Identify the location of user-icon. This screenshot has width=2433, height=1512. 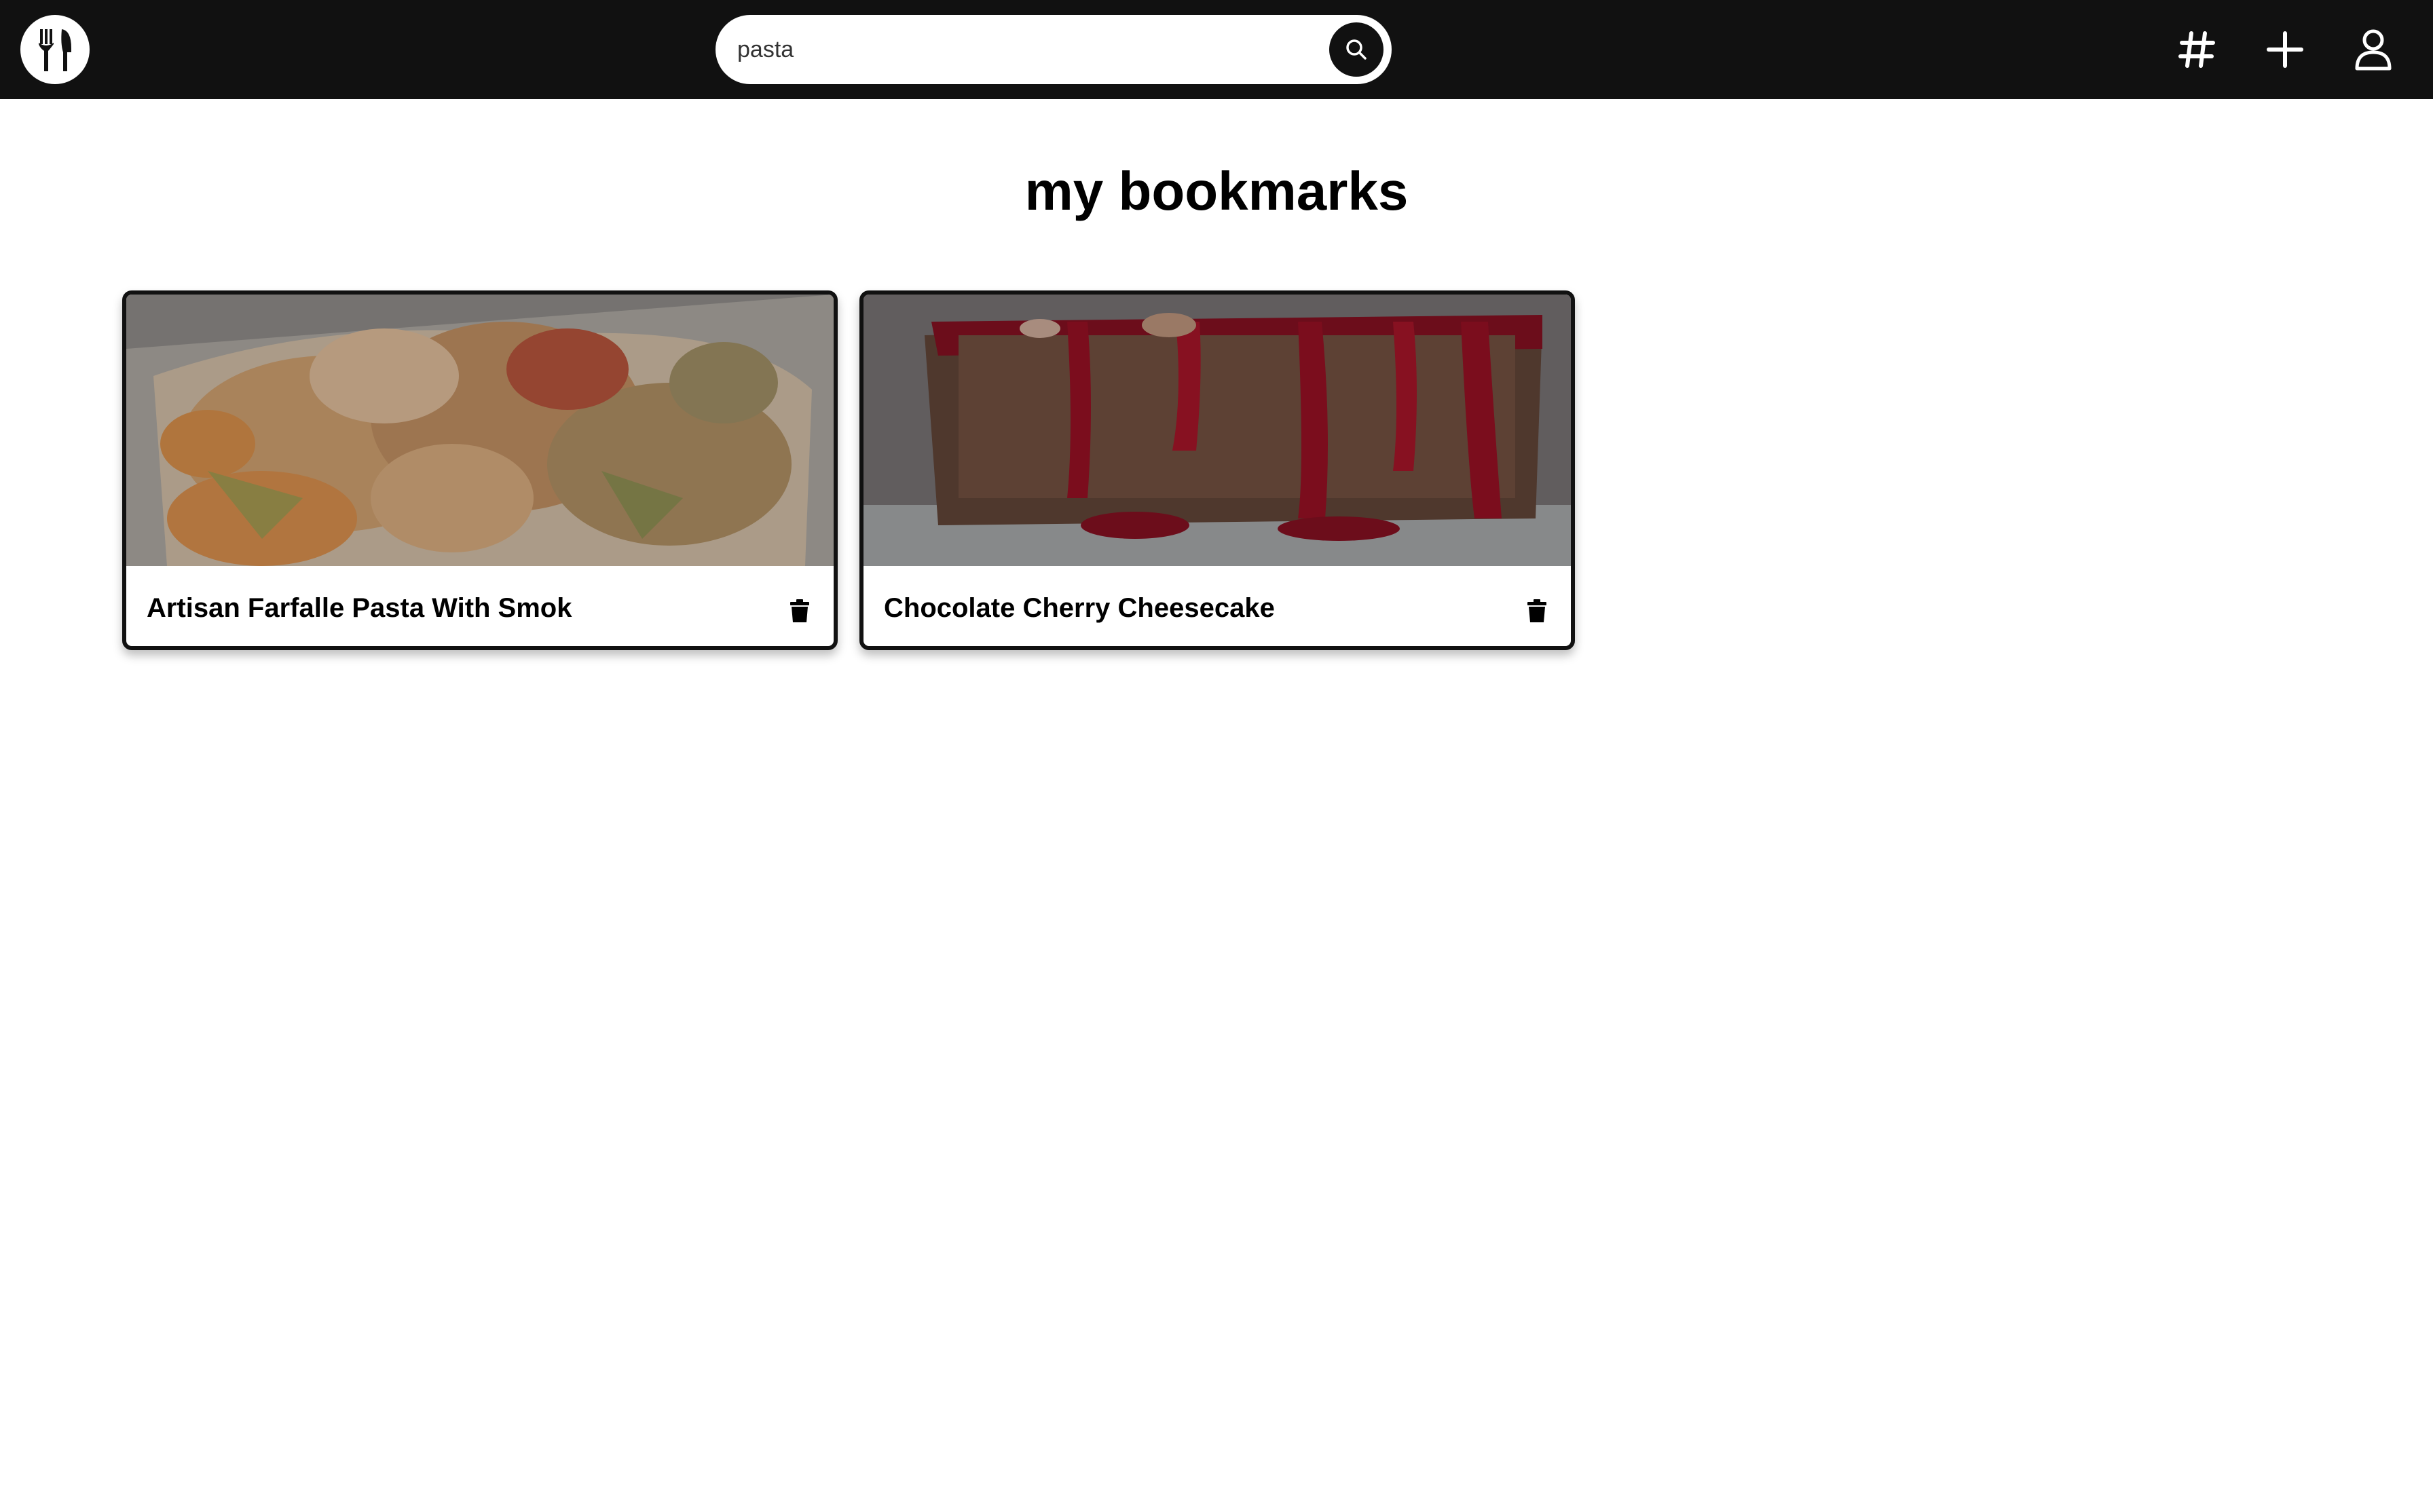
(2373, 49).